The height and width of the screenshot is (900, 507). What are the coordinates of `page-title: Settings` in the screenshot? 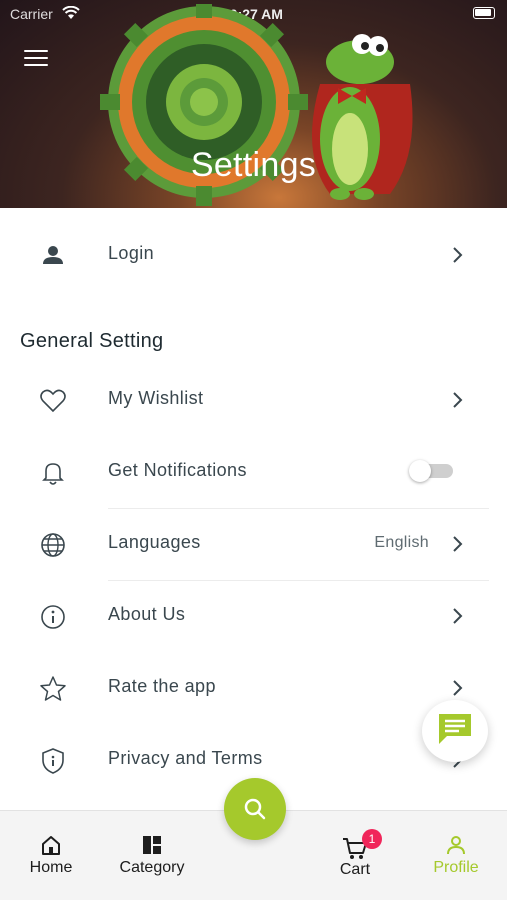 It's located at (253, 165).